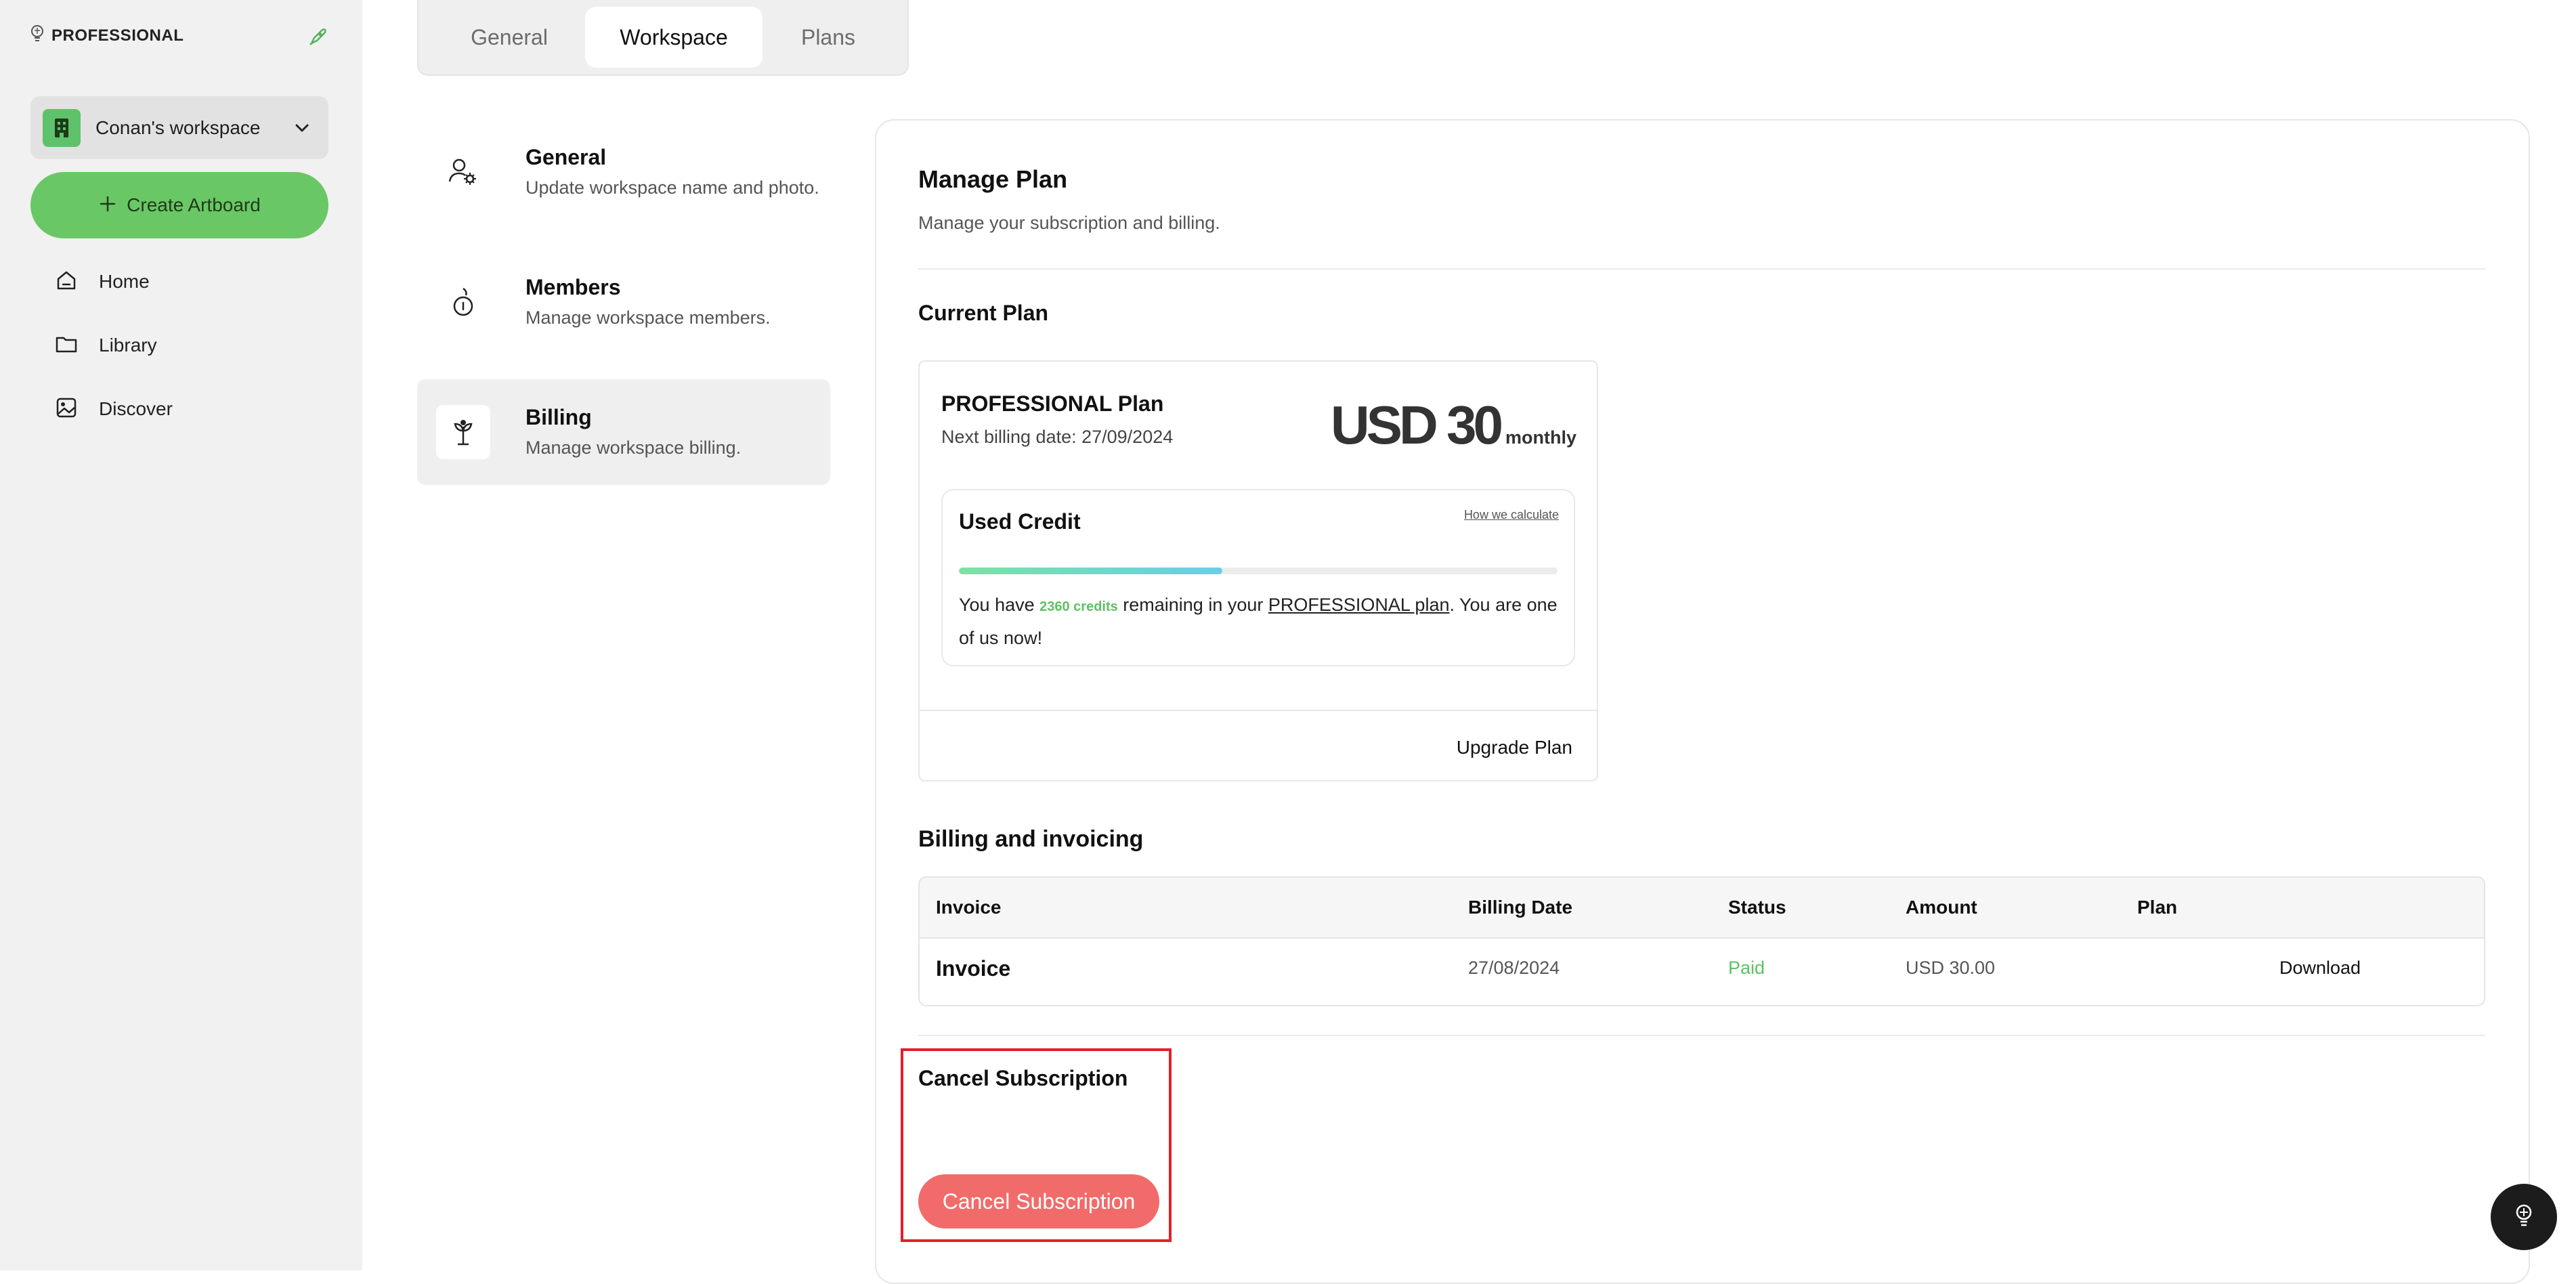 The height and width of the screenshot is (1284, 2576). What do you see at coordinates (62, 127) in the screenshot?
I see `workspace-avatar` at bounding box center [62, 127].